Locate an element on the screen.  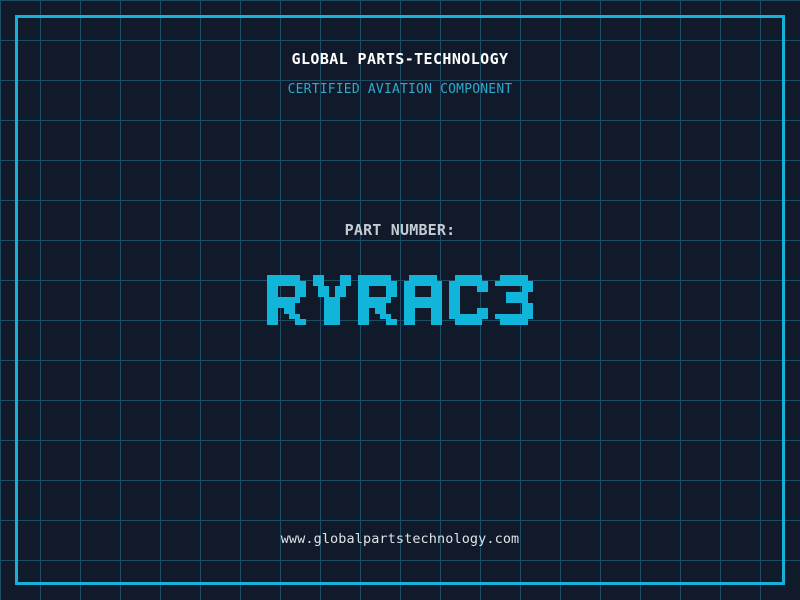
certification-label: CERTIFIED AVIATION COMPONENT is located at coordinates (400, 89).